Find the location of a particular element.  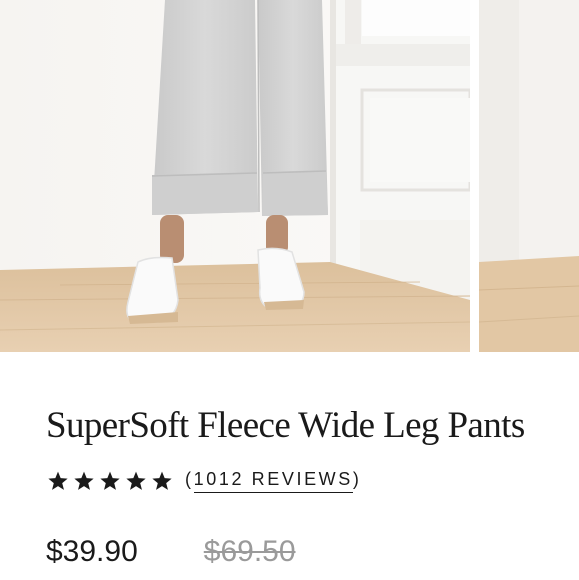

reviews-link: (1012 REVIEWS) is located at coordinates (273, 481).